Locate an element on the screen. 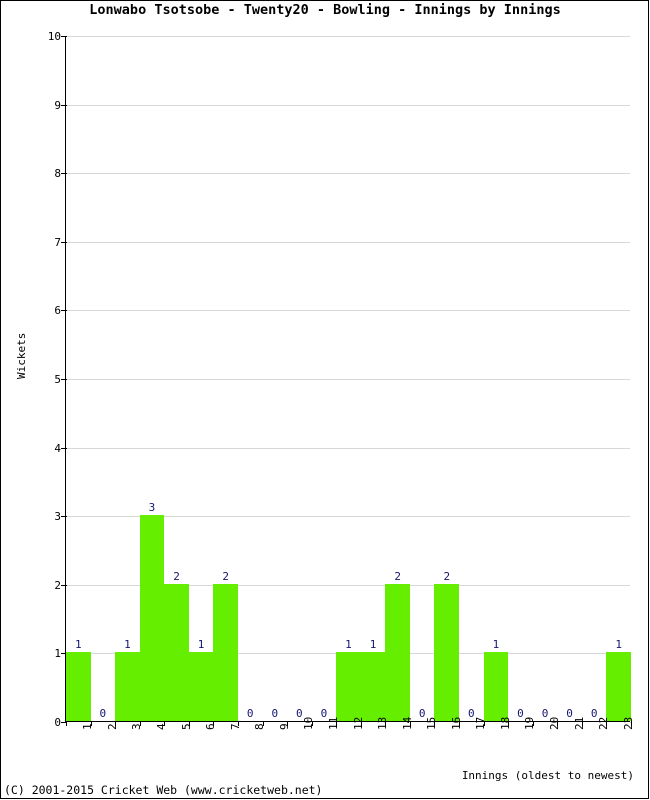 This screenshot has height=800, width=650. x-axis-tick-label: 23 is located at coordinates (628, 723).